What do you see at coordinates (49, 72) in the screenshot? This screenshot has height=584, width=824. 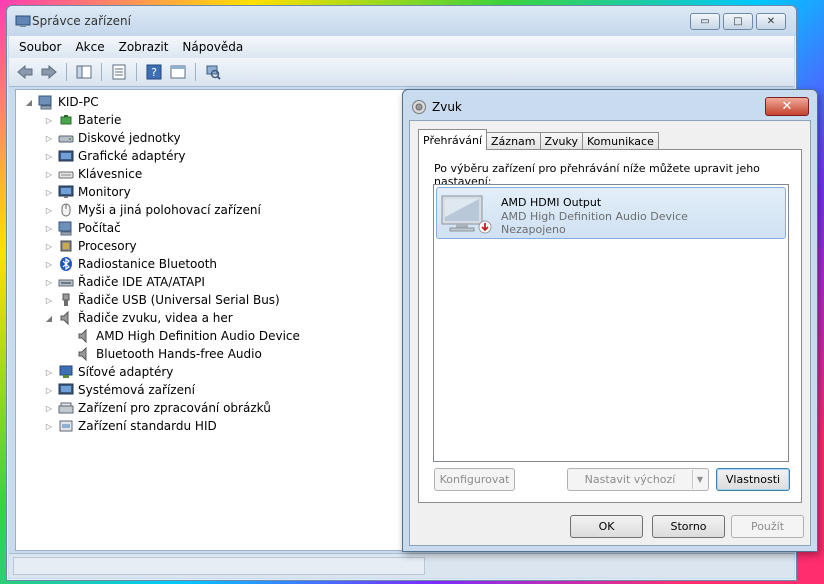 I see `forward-button` at bounding box center [49, 72].